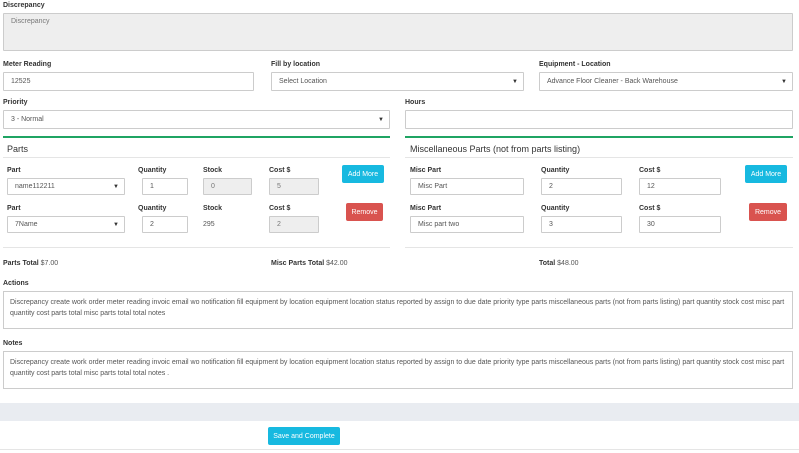  What do you see at coordinates (227, 186) in the screenshot?
I see `stock-field: 0` at bounding box center [227, 186].